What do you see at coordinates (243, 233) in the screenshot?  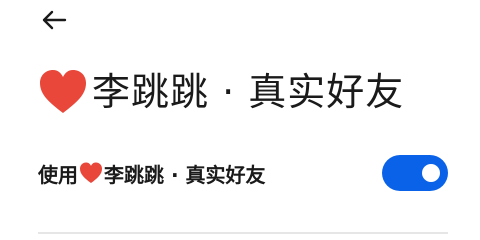 I see `divider` at bounding box center [243, 233].